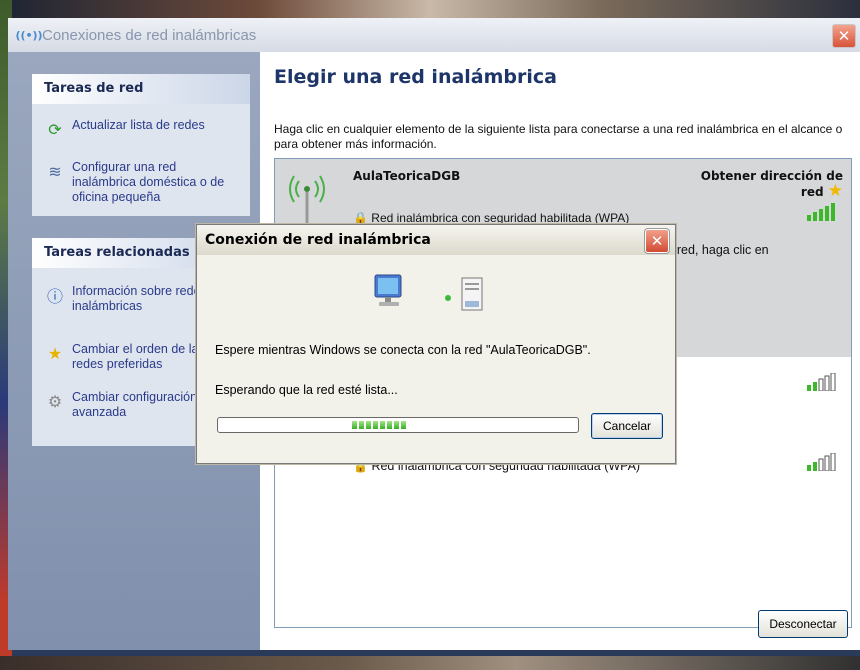 This screenshot has height=670, width=860. What do you see at coordinates (318, 240) in the screenshot?
I see `dialog-title: Conexión de red inalámbrica` at bounding box center [318, 240].